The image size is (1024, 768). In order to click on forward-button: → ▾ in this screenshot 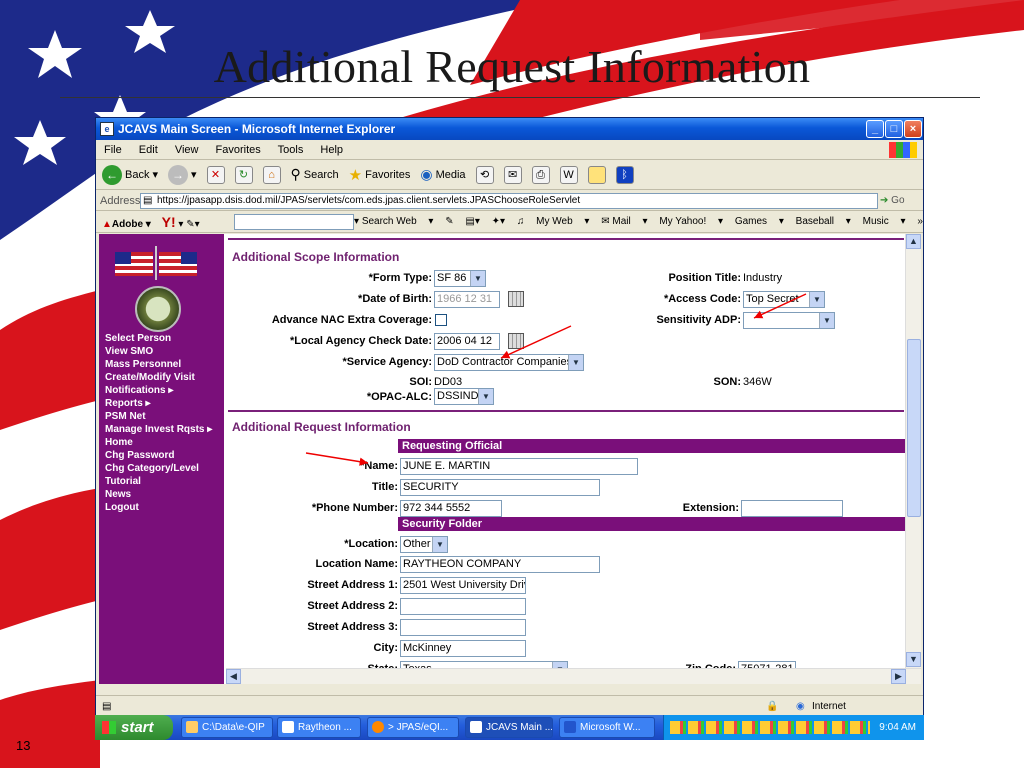, I will do `click(182, 174)`.